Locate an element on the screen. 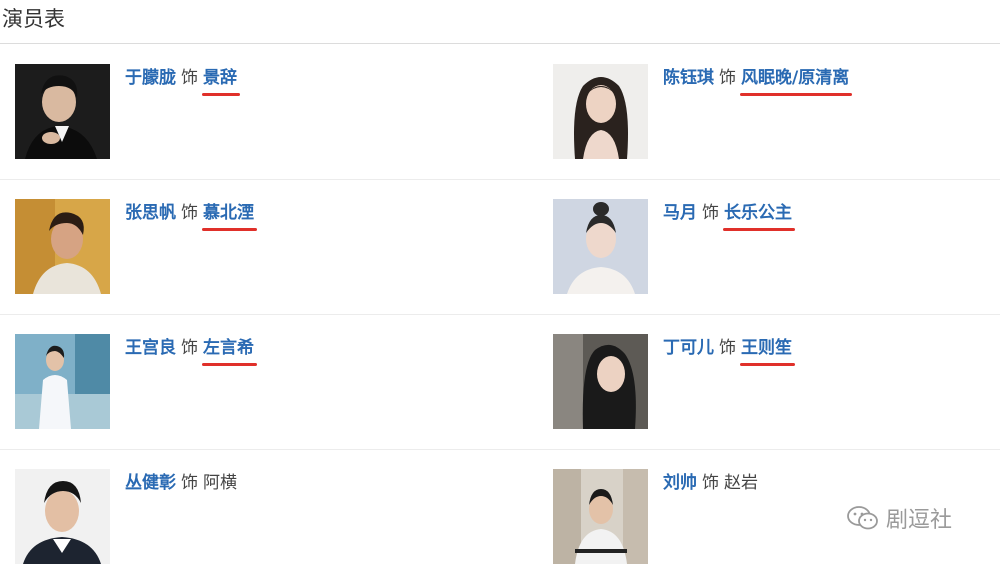 The image size is (1000, 569). actor-name-link: 马月 is located at coordinates (680, 213).